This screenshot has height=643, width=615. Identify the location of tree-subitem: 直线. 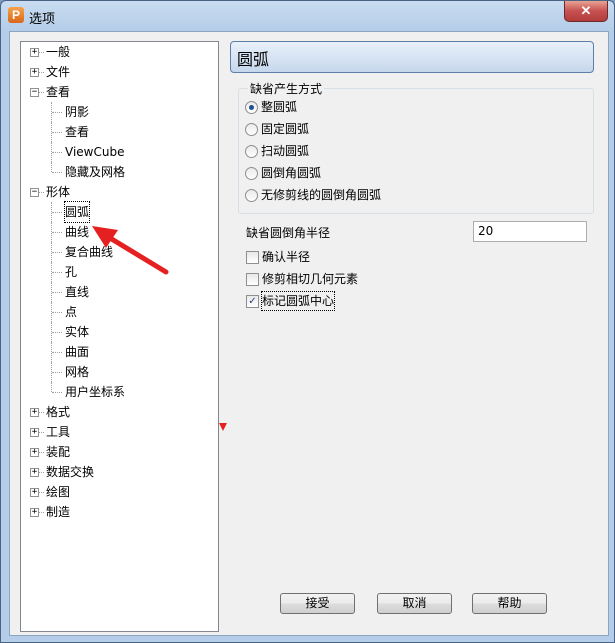
(118, 292).